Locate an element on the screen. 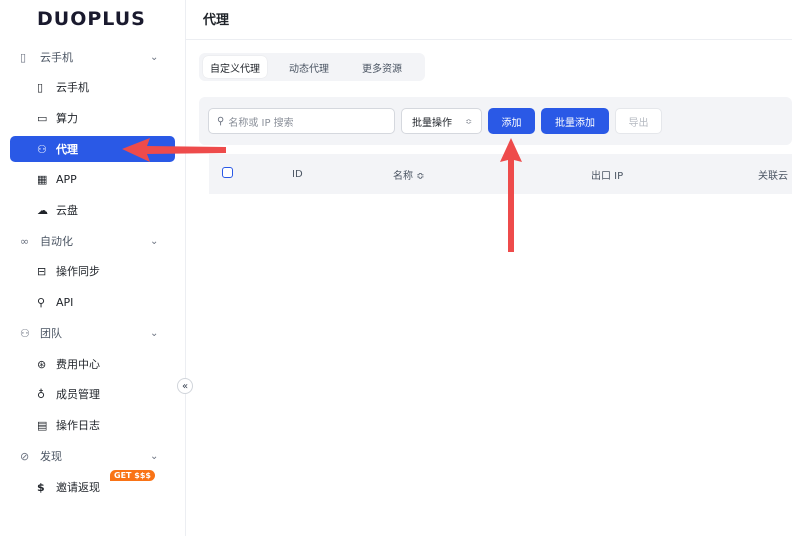 This screenshot has width=792, height=536. search-input: ⚲ 名称或 IP 搜索 is located at coordinates (301, 121).